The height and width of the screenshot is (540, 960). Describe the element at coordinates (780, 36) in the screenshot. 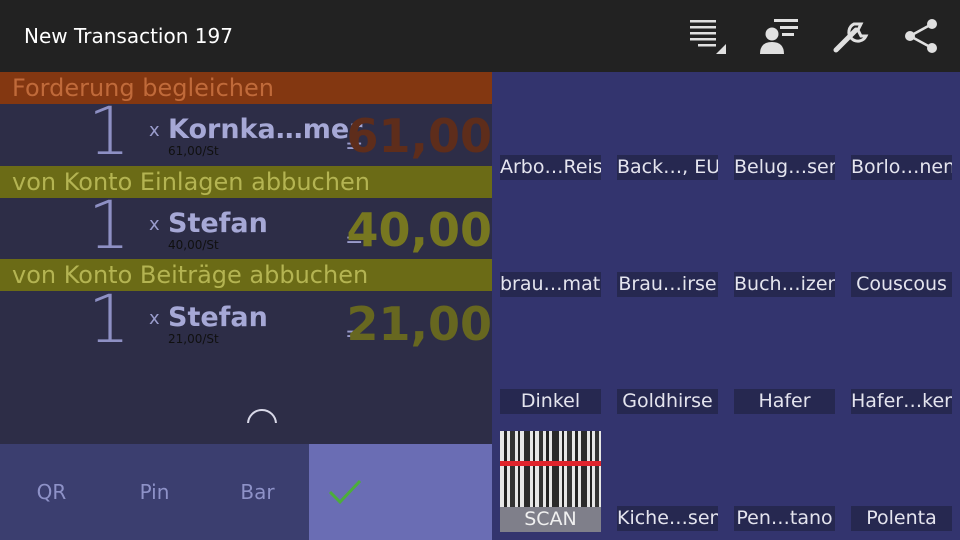

I see `person-list-icon` at that location.